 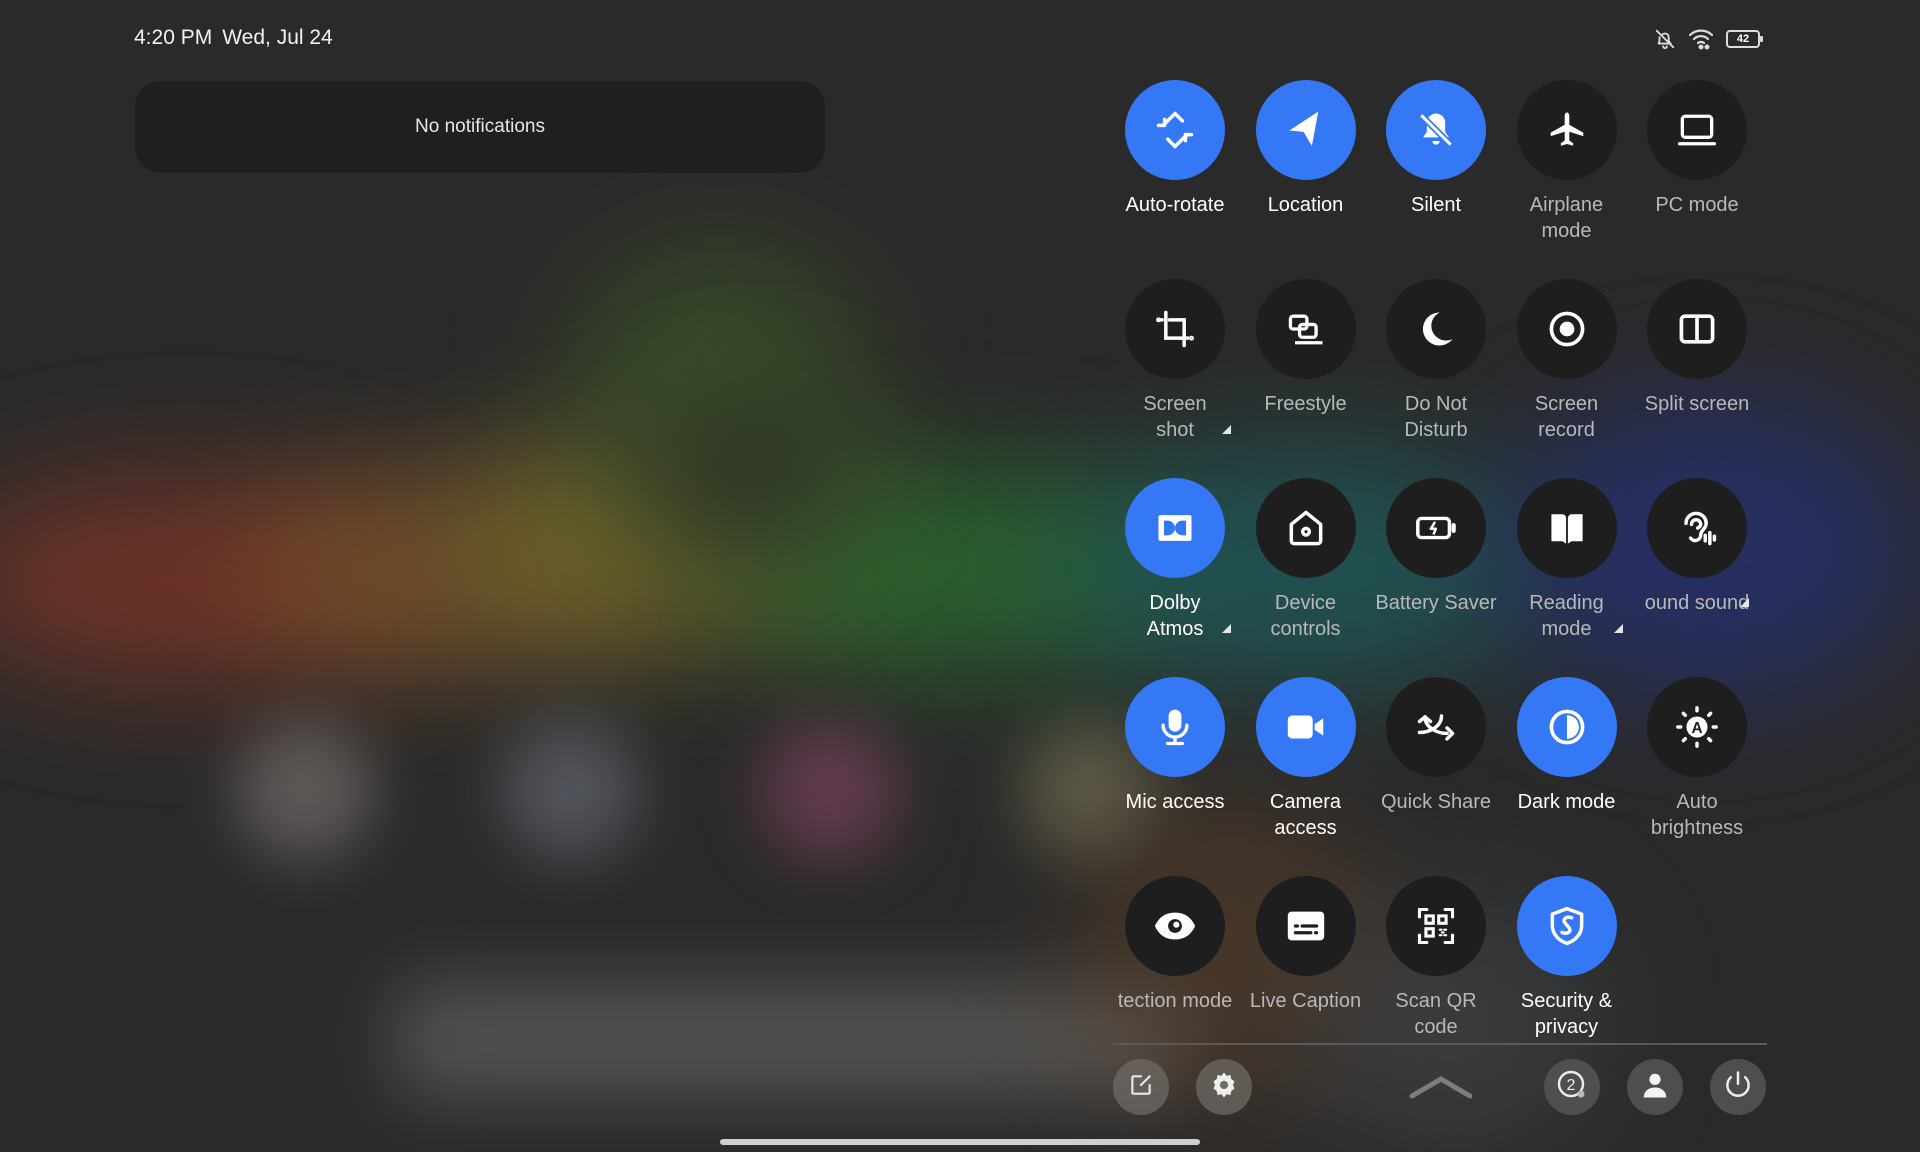 I want to click on home-indicator, so click(x=960, y=1142).